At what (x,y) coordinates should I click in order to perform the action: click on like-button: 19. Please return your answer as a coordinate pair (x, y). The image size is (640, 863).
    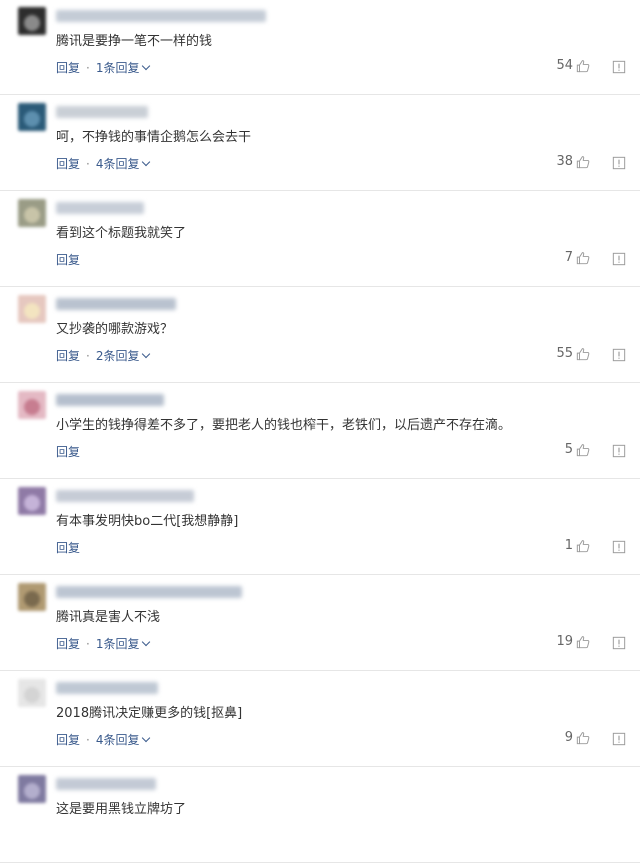
    Looking at the image, I should click on (573, 642).